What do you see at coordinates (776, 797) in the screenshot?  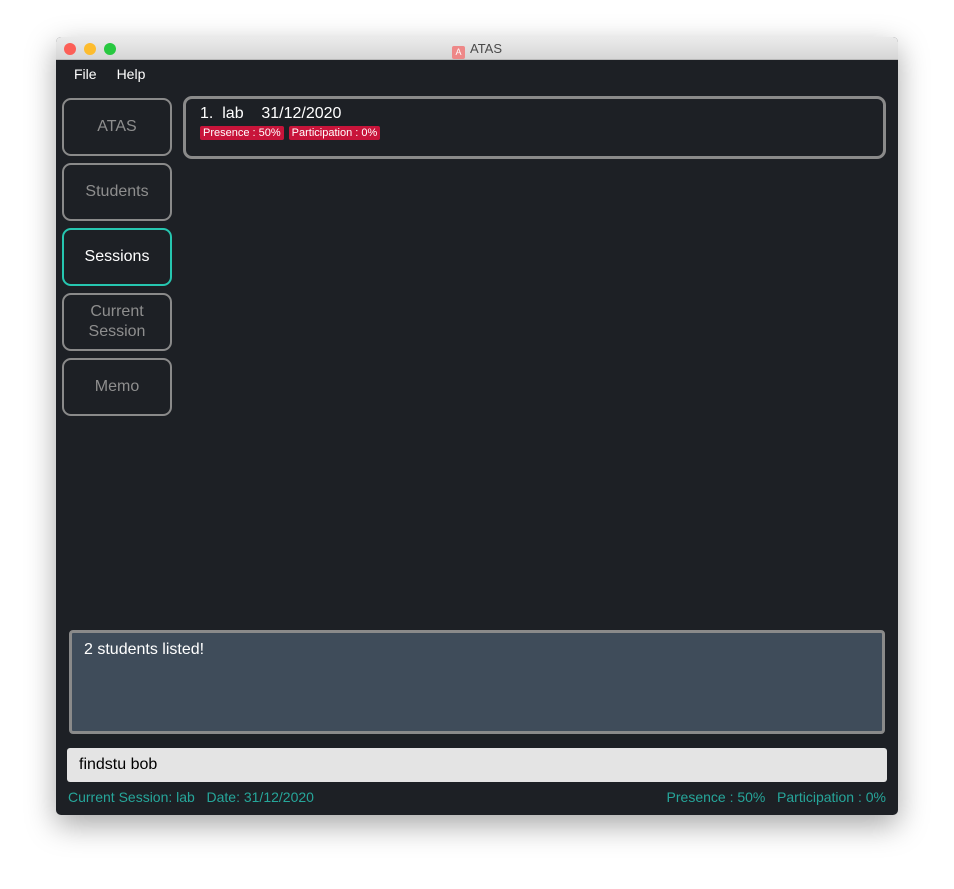 I see `status-stats: Presence : 50% Participation : 0%` at bounding box center [776, 797].